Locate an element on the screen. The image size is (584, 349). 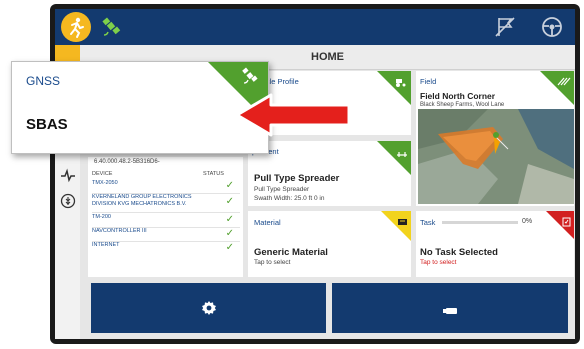
implement-type: Pull Type Spreader is located at coordinates (282, 189).